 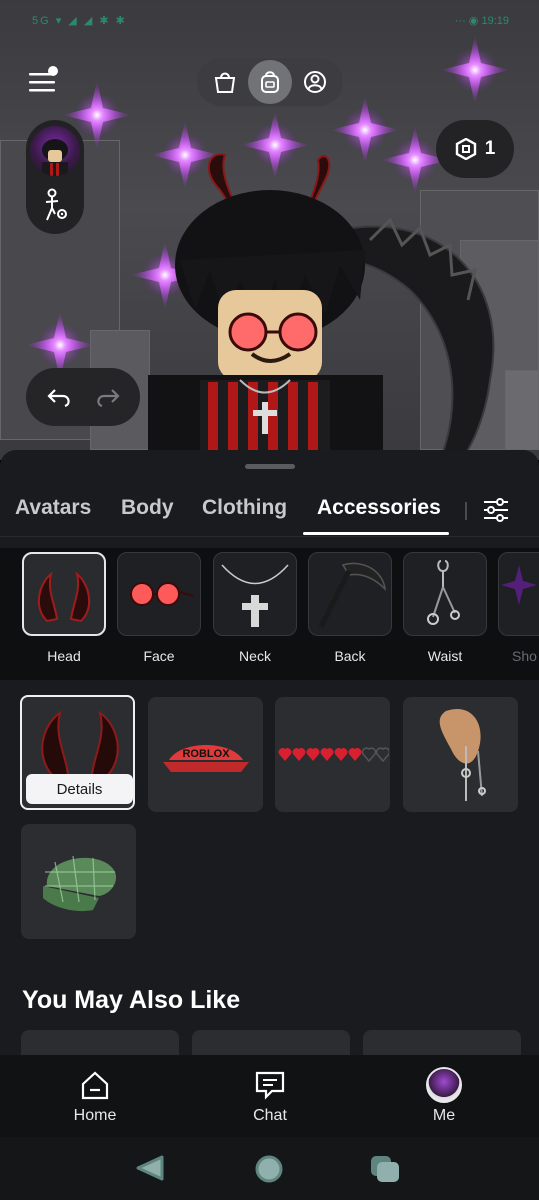 What do you see at coordinates (332, 754) in the screenshot?
I see `accessory-item-hearts` at bounding box center [332, 754].